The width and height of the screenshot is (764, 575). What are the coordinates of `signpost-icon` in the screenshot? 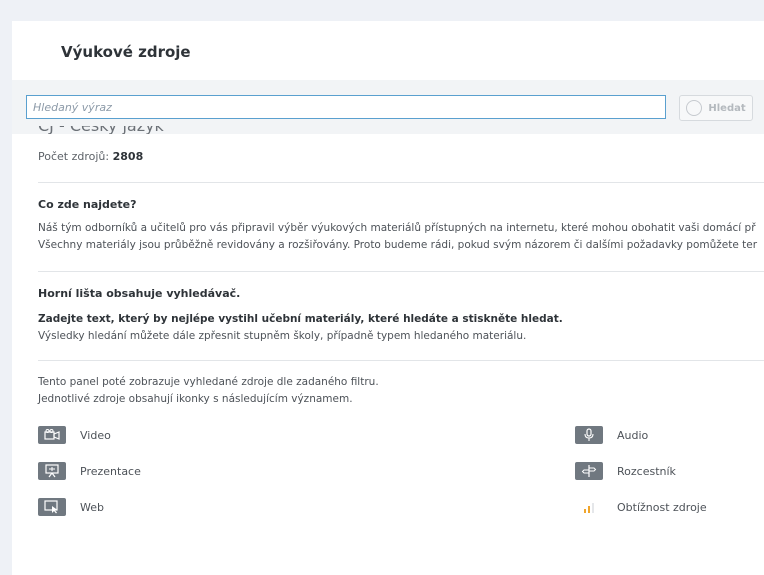 It's located at (589, 471).